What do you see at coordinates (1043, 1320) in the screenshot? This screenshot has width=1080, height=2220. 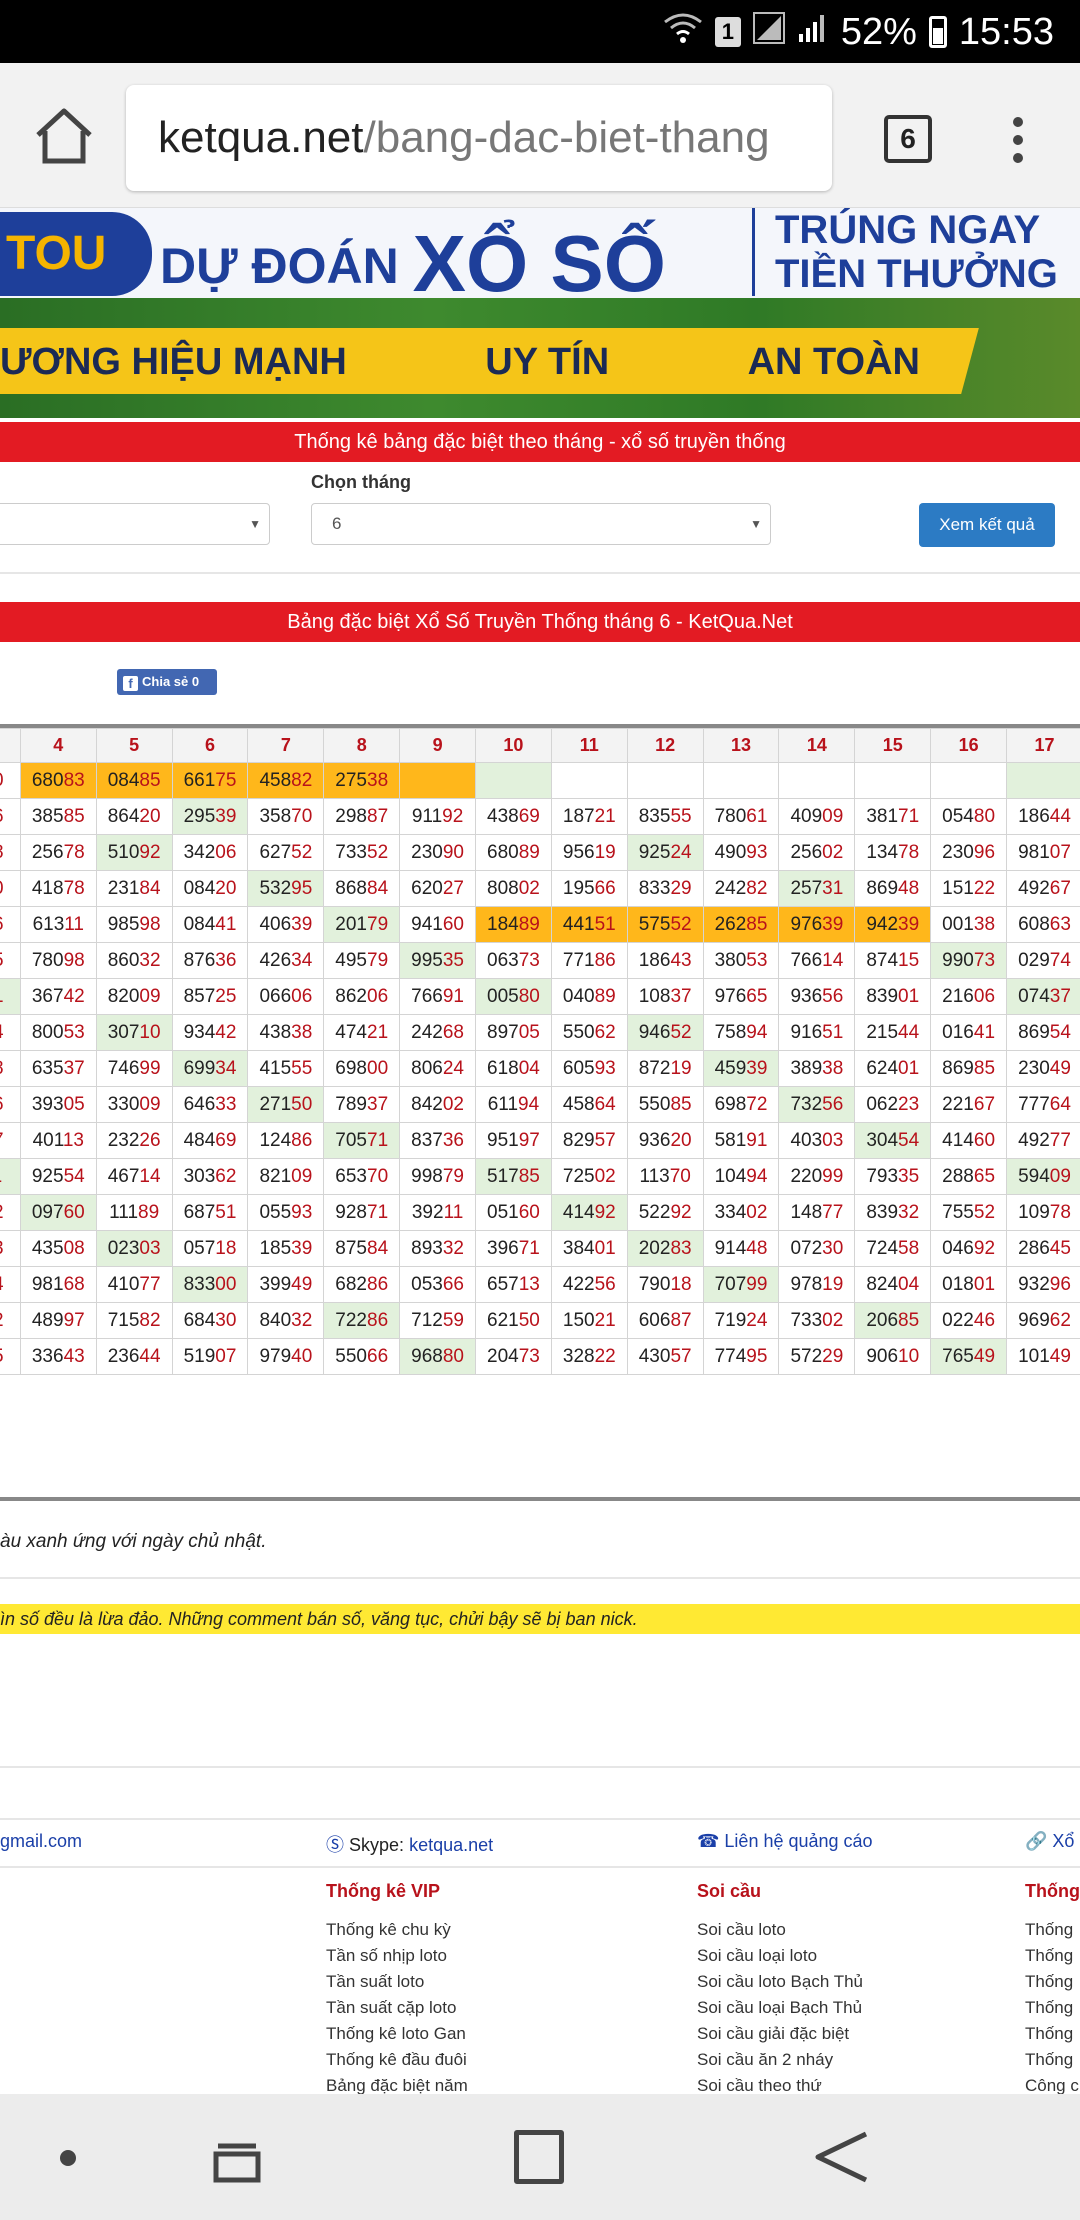 I see `result-cell: 96962` at bounding box center [1043, 1320].